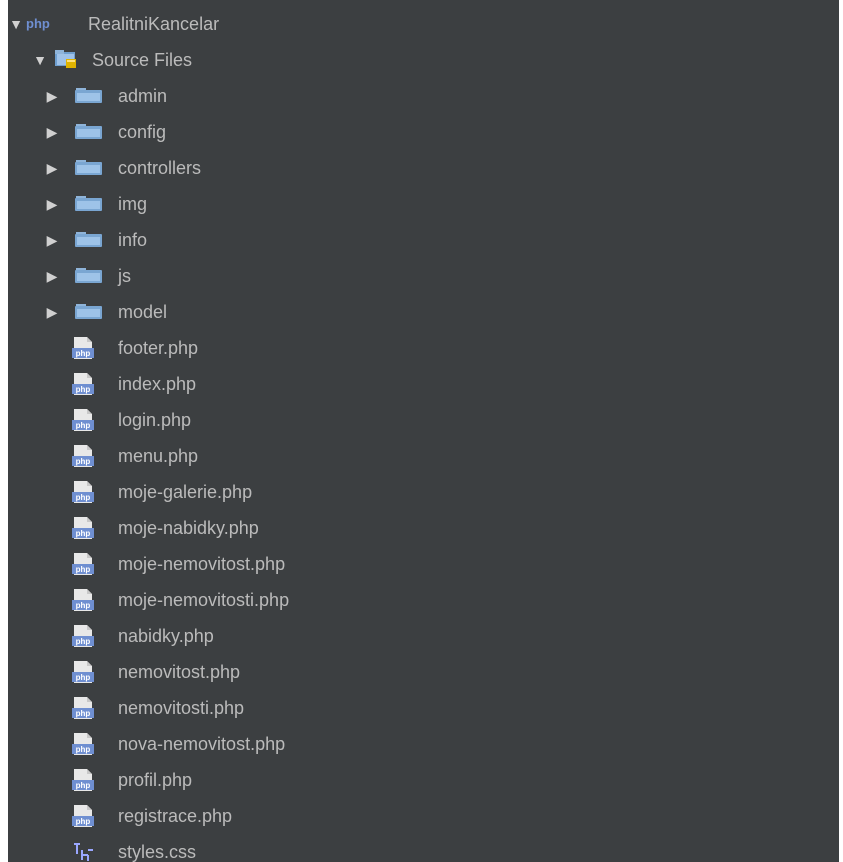  Describe the element at coordinates (202, 564) in the screenshot. I see `file-label: moje-nemovitost.php` at that location.